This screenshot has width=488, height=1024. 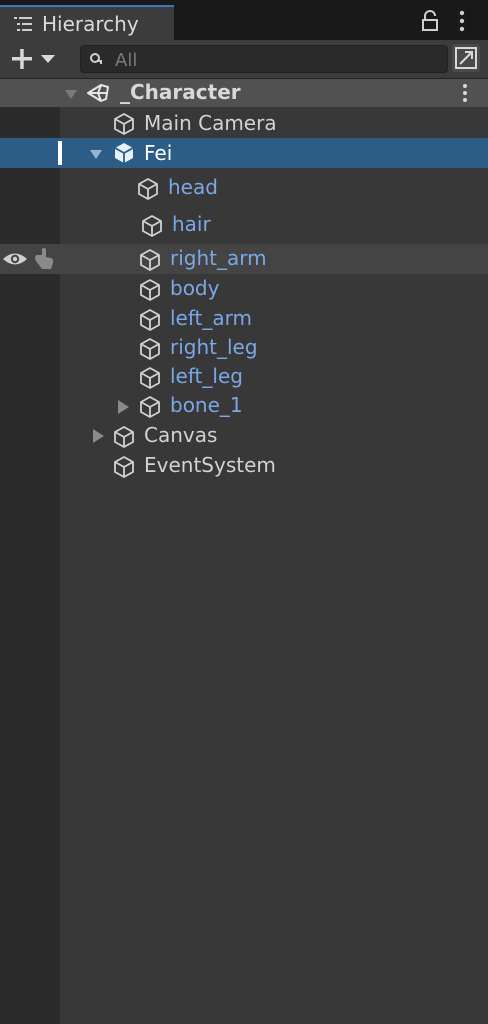 I want to click on item-label: bone_1, so click(x=206, y=405).